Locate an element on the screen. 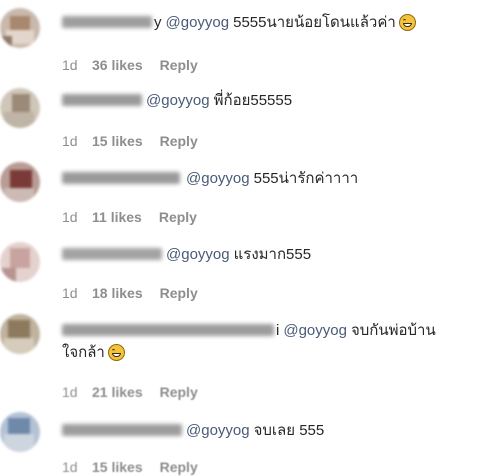 The height and width of the screenshot is (476, 494). comment-text-line: y @goyyog 5555นายน้อยโดนแล้วค่า is located at coordinates (239, 22).